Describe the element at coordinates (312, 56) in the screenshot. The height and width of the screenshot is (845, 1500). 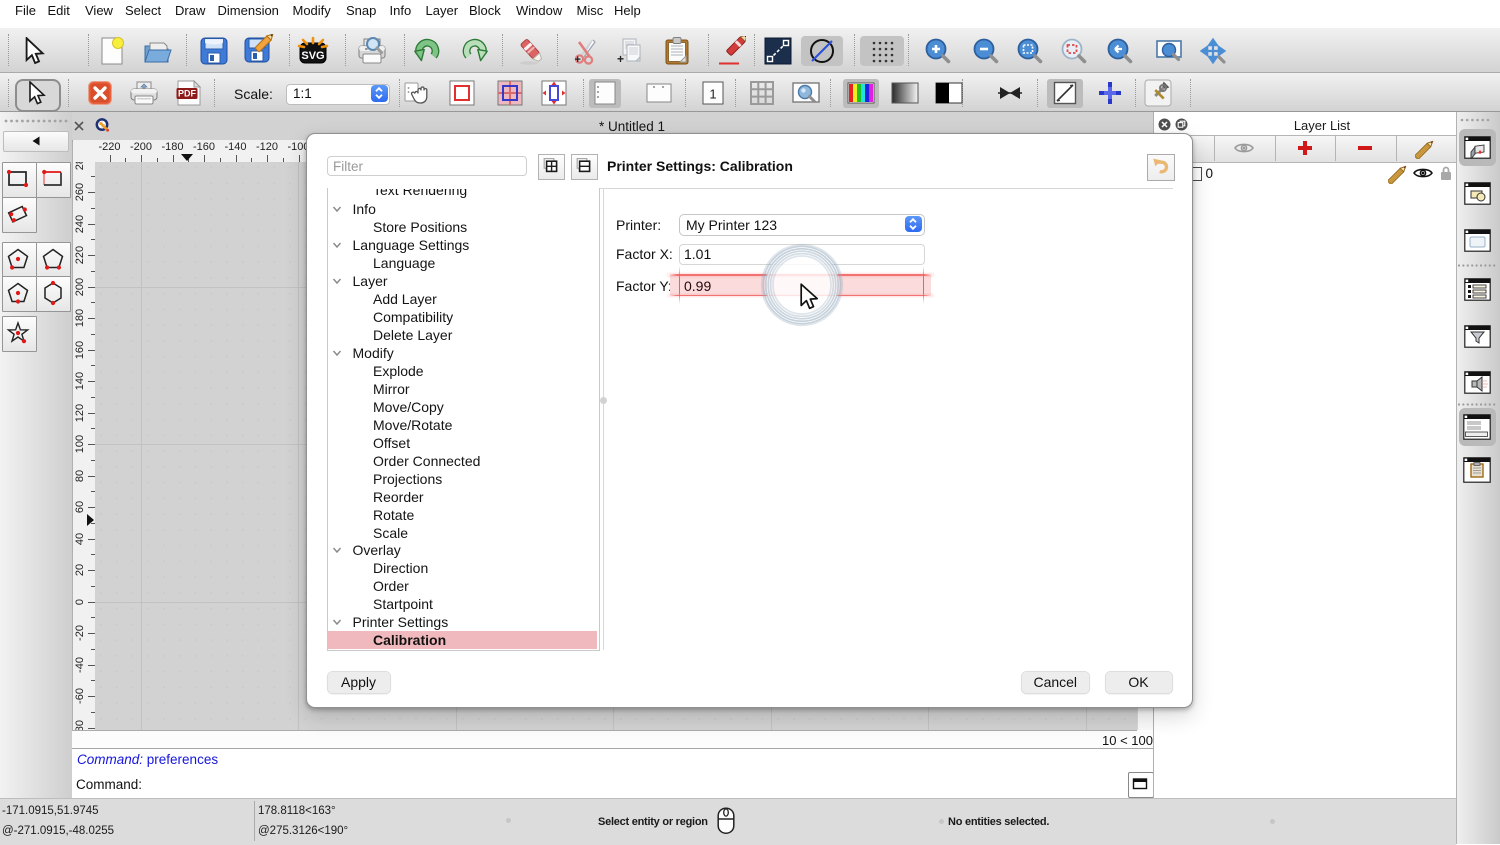
I see `svg-text: SVG` at that location.